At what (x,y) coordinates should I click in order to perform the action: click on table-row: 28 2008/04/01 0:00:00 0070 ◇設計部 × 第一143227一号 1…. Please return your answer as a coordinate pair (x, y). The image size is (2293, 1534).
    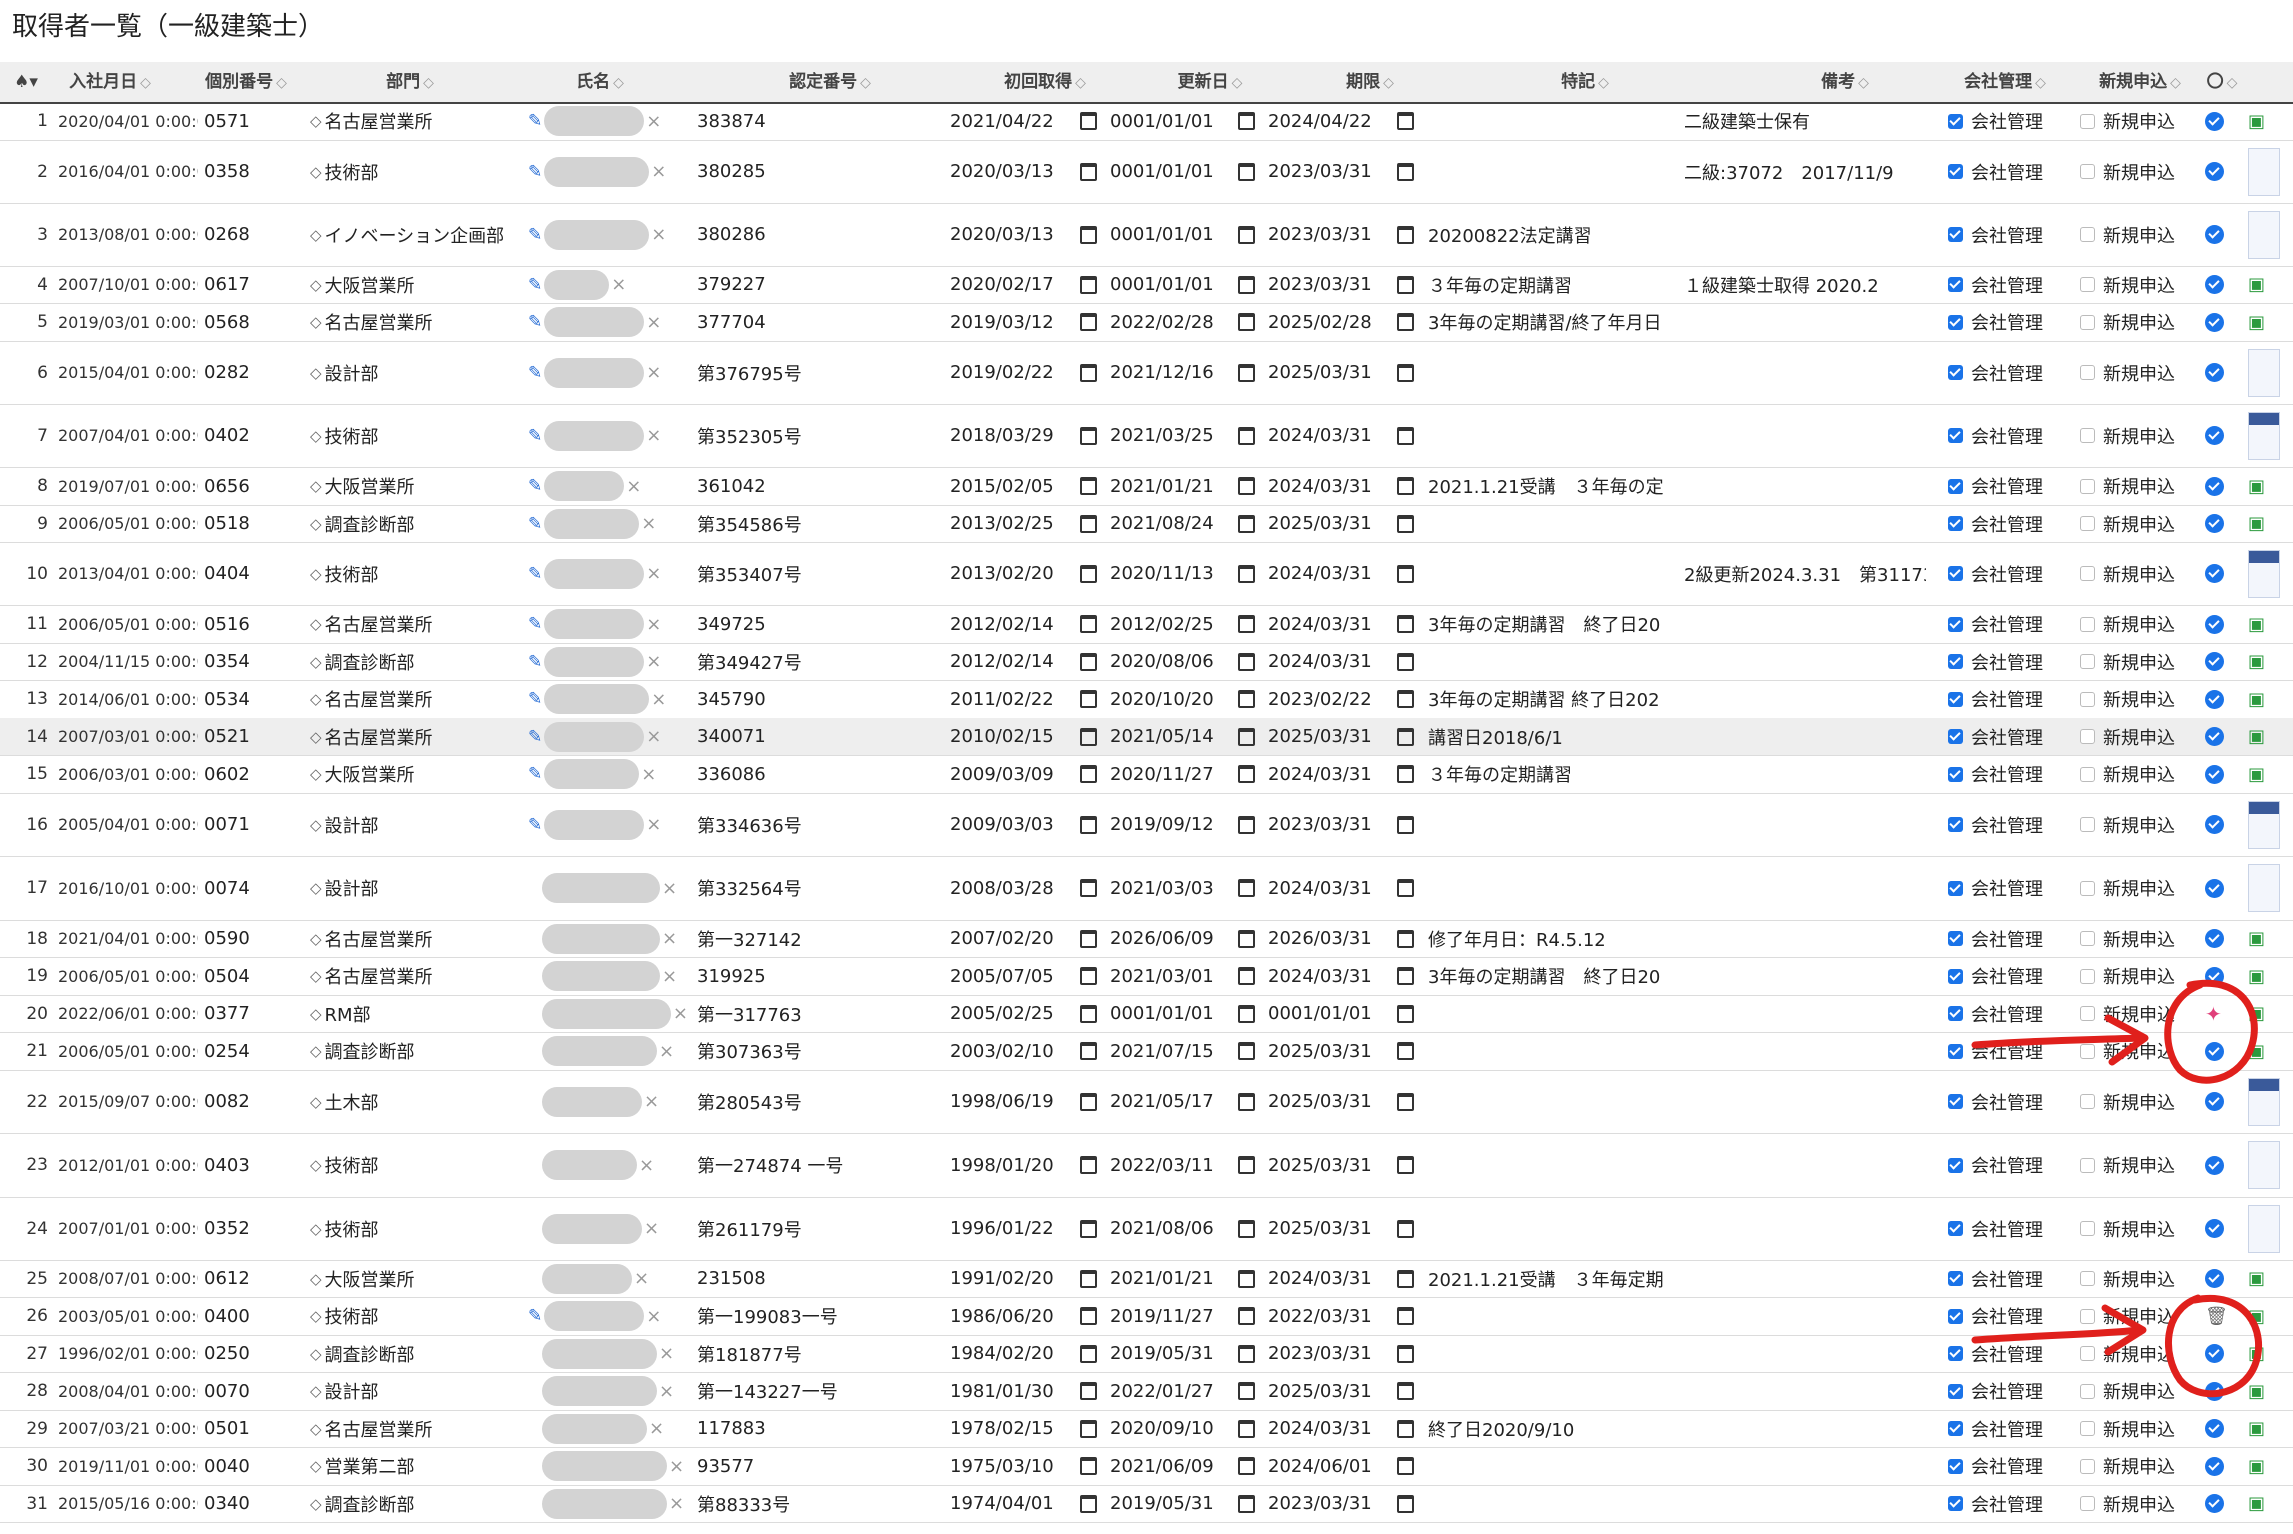
    Looking at the image, I should click on (1146, 1391).